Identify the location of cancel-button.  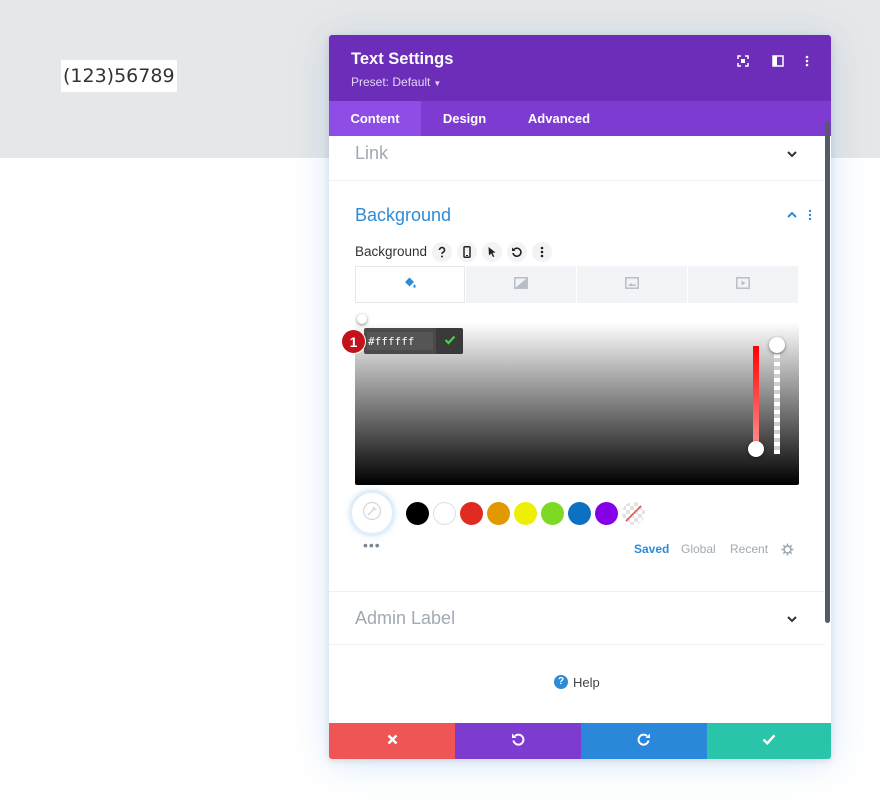
(392, 741).